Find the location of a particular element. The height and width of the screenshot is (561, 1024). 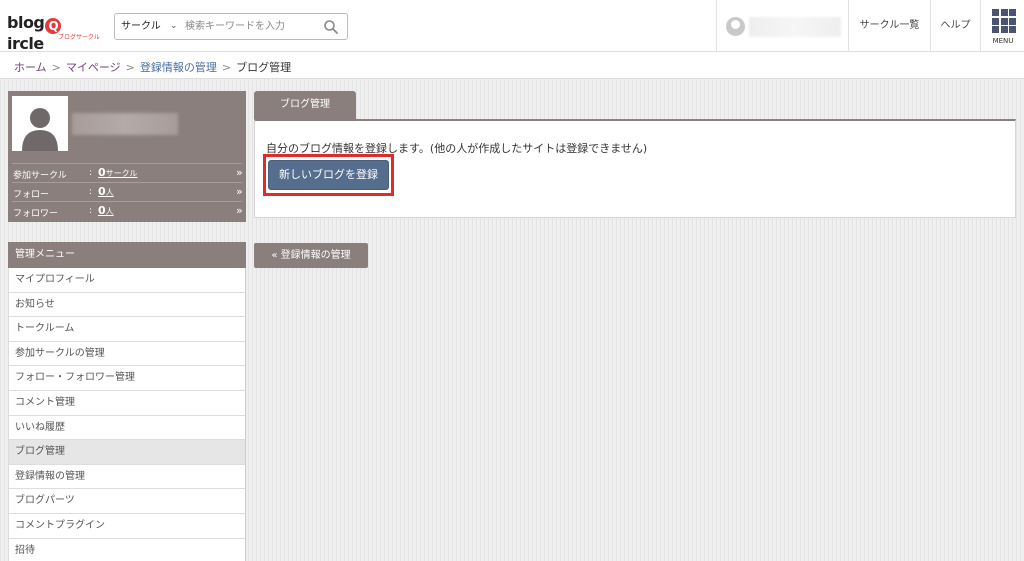

blurred-username is located at coordinates (795, 27).